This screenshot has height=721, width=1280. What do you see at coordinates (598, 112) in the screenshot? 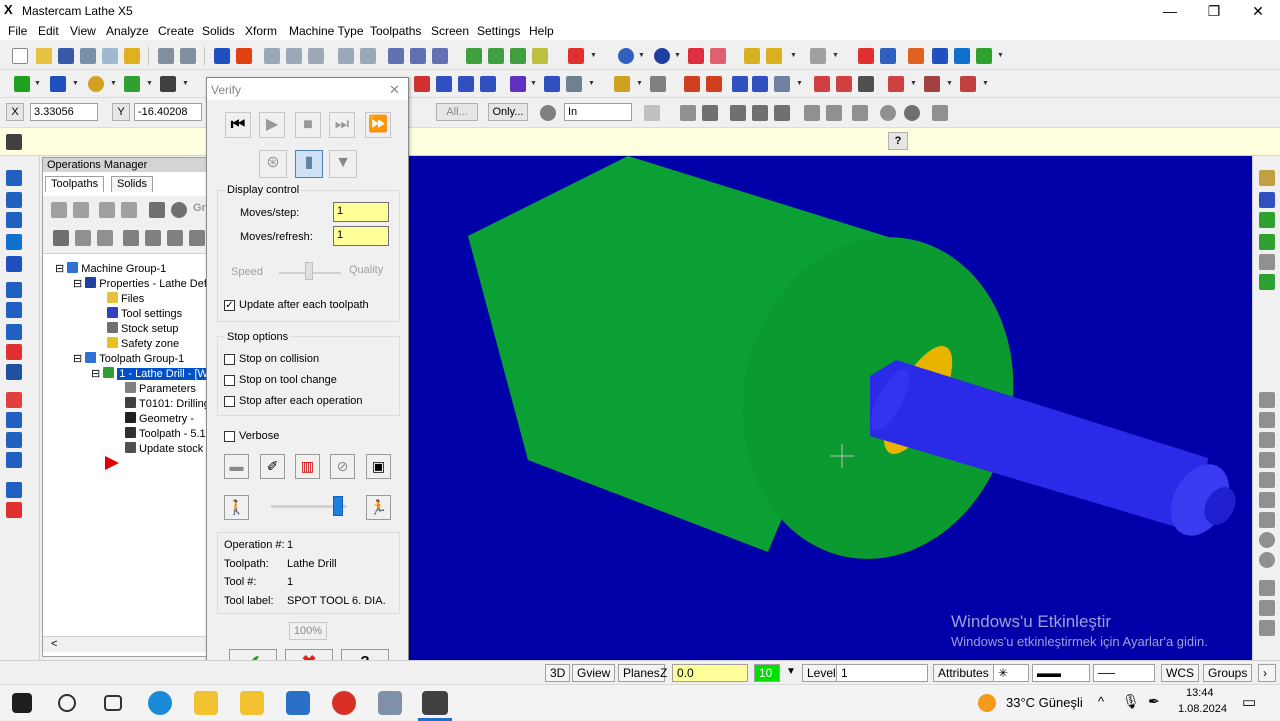
I see `units-select: In` at bounding box center [598, 112].